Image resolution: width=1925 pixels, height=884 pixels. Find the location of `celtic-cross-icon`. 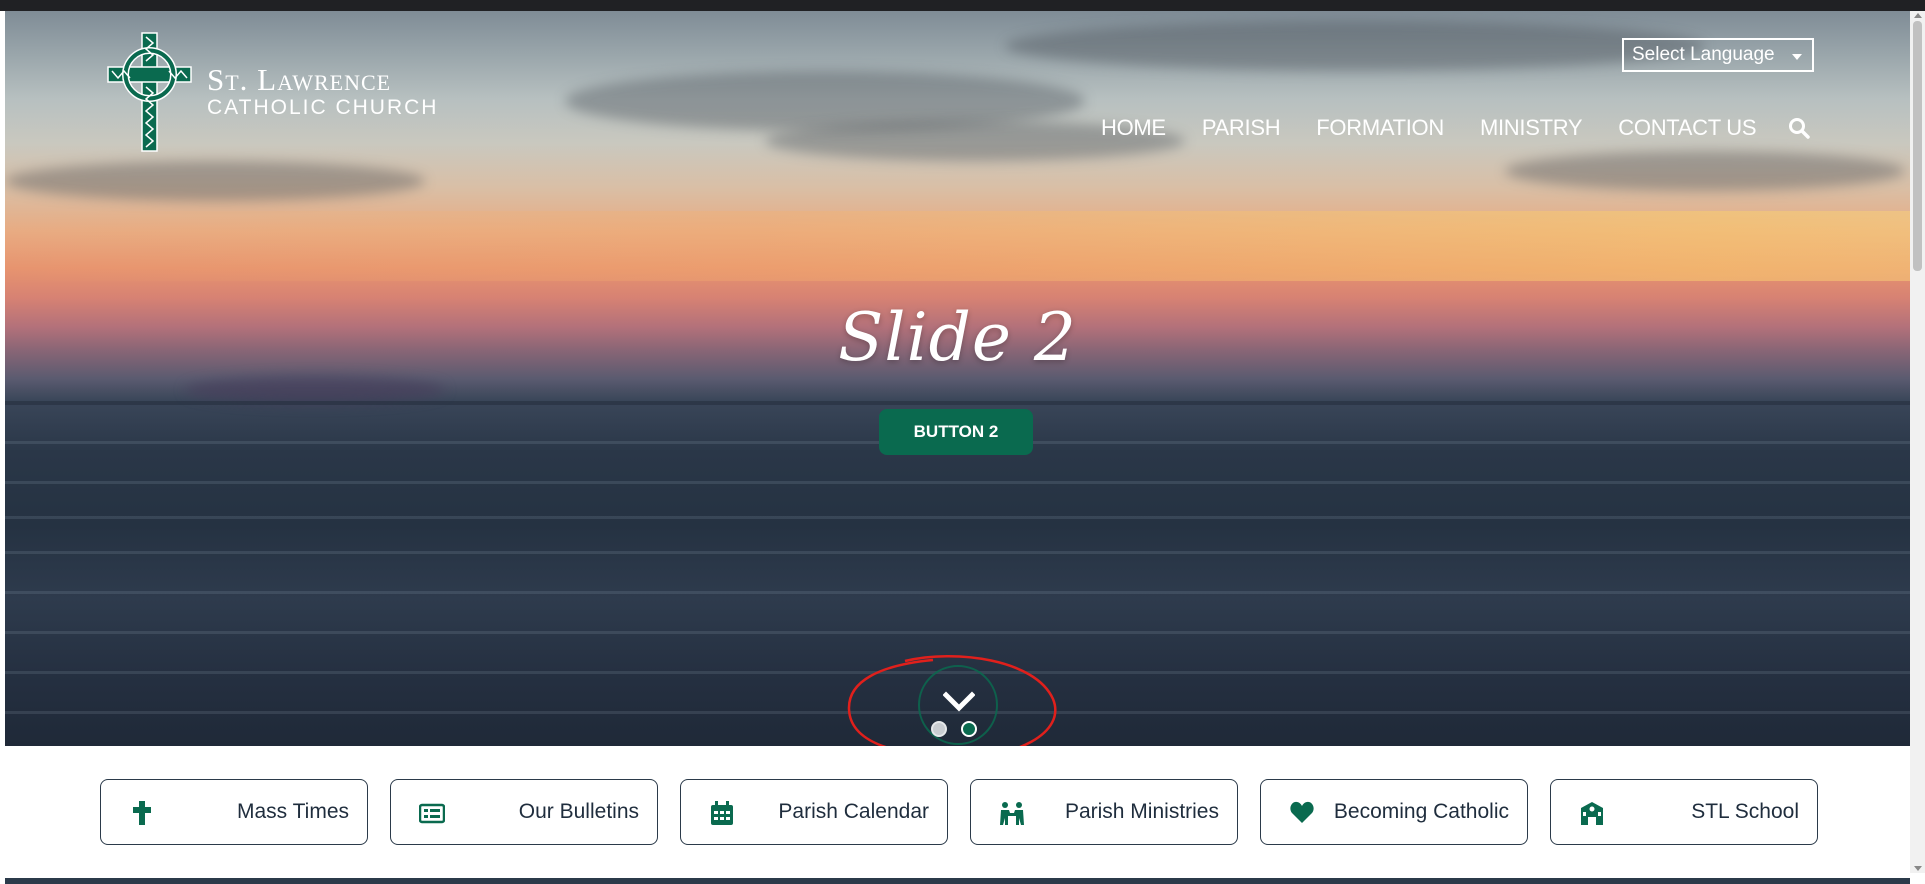

celtic-cross-icon is located at coordinates (149, 92).